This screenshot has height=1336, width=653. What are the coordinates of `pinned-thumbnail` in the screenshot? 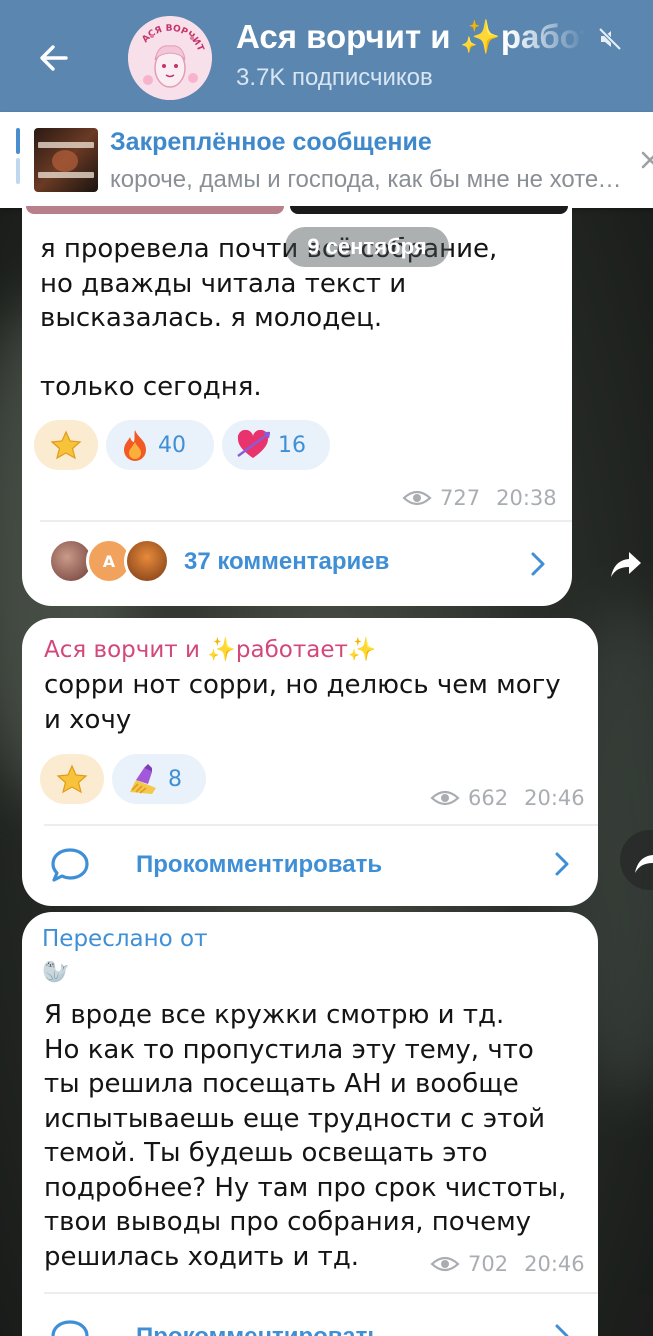 It's located at (66, 160).